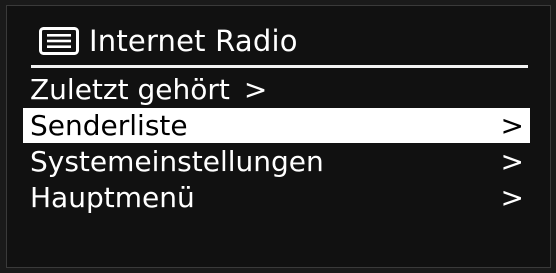 This screenshot has height=273, width=556. Describe the element at coordinates (193, 41) in the screenshot. I see `page-title: Internet Radio` at that location.